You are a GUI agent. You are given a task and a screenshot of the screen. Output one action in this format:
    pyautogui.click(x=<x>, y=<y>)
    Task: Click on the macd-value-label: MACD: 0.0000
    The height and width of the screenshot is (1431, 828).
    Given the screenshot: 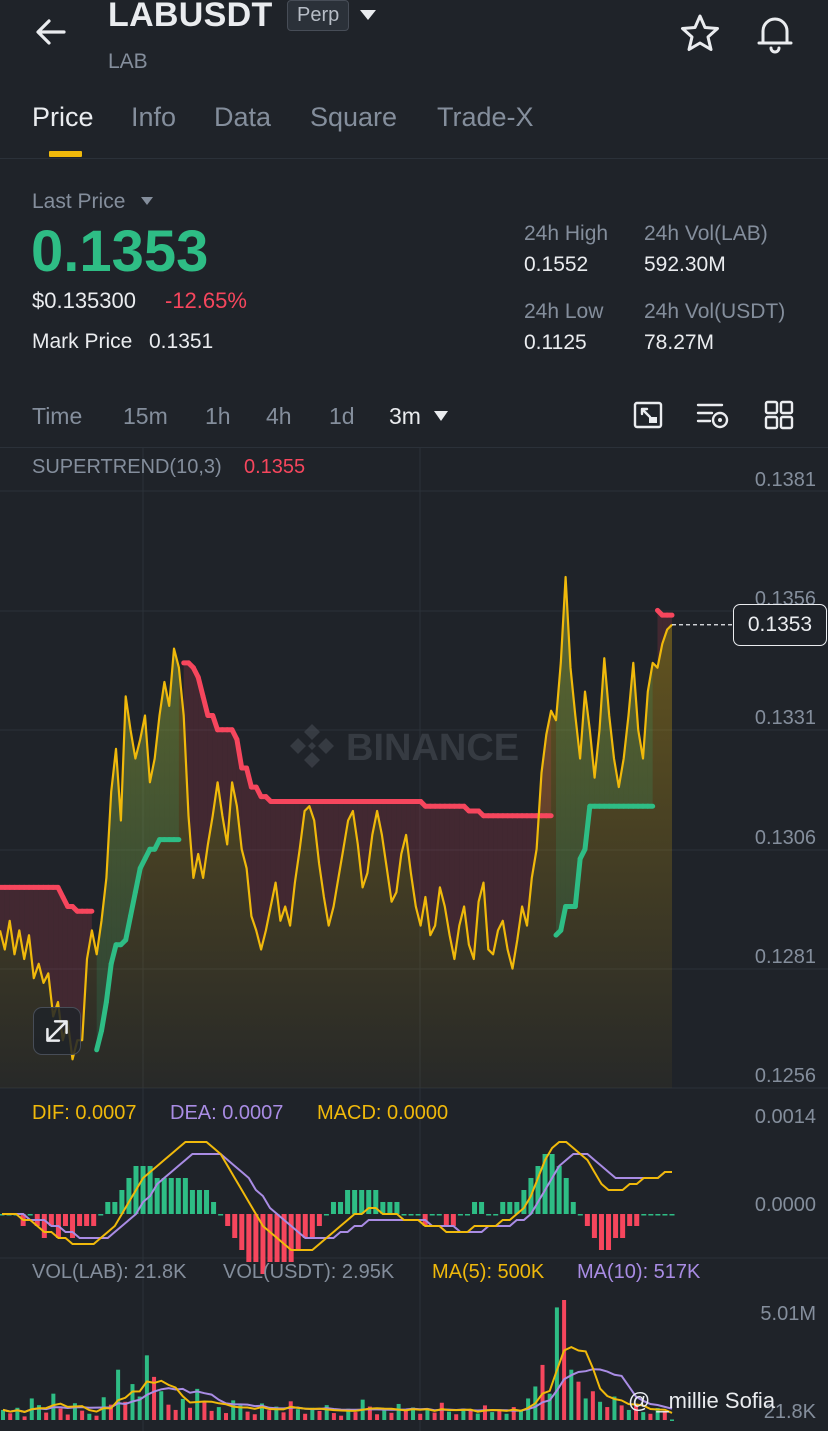 What is the action you would take?
    pyautogui.click(x=383, y=1113)
    